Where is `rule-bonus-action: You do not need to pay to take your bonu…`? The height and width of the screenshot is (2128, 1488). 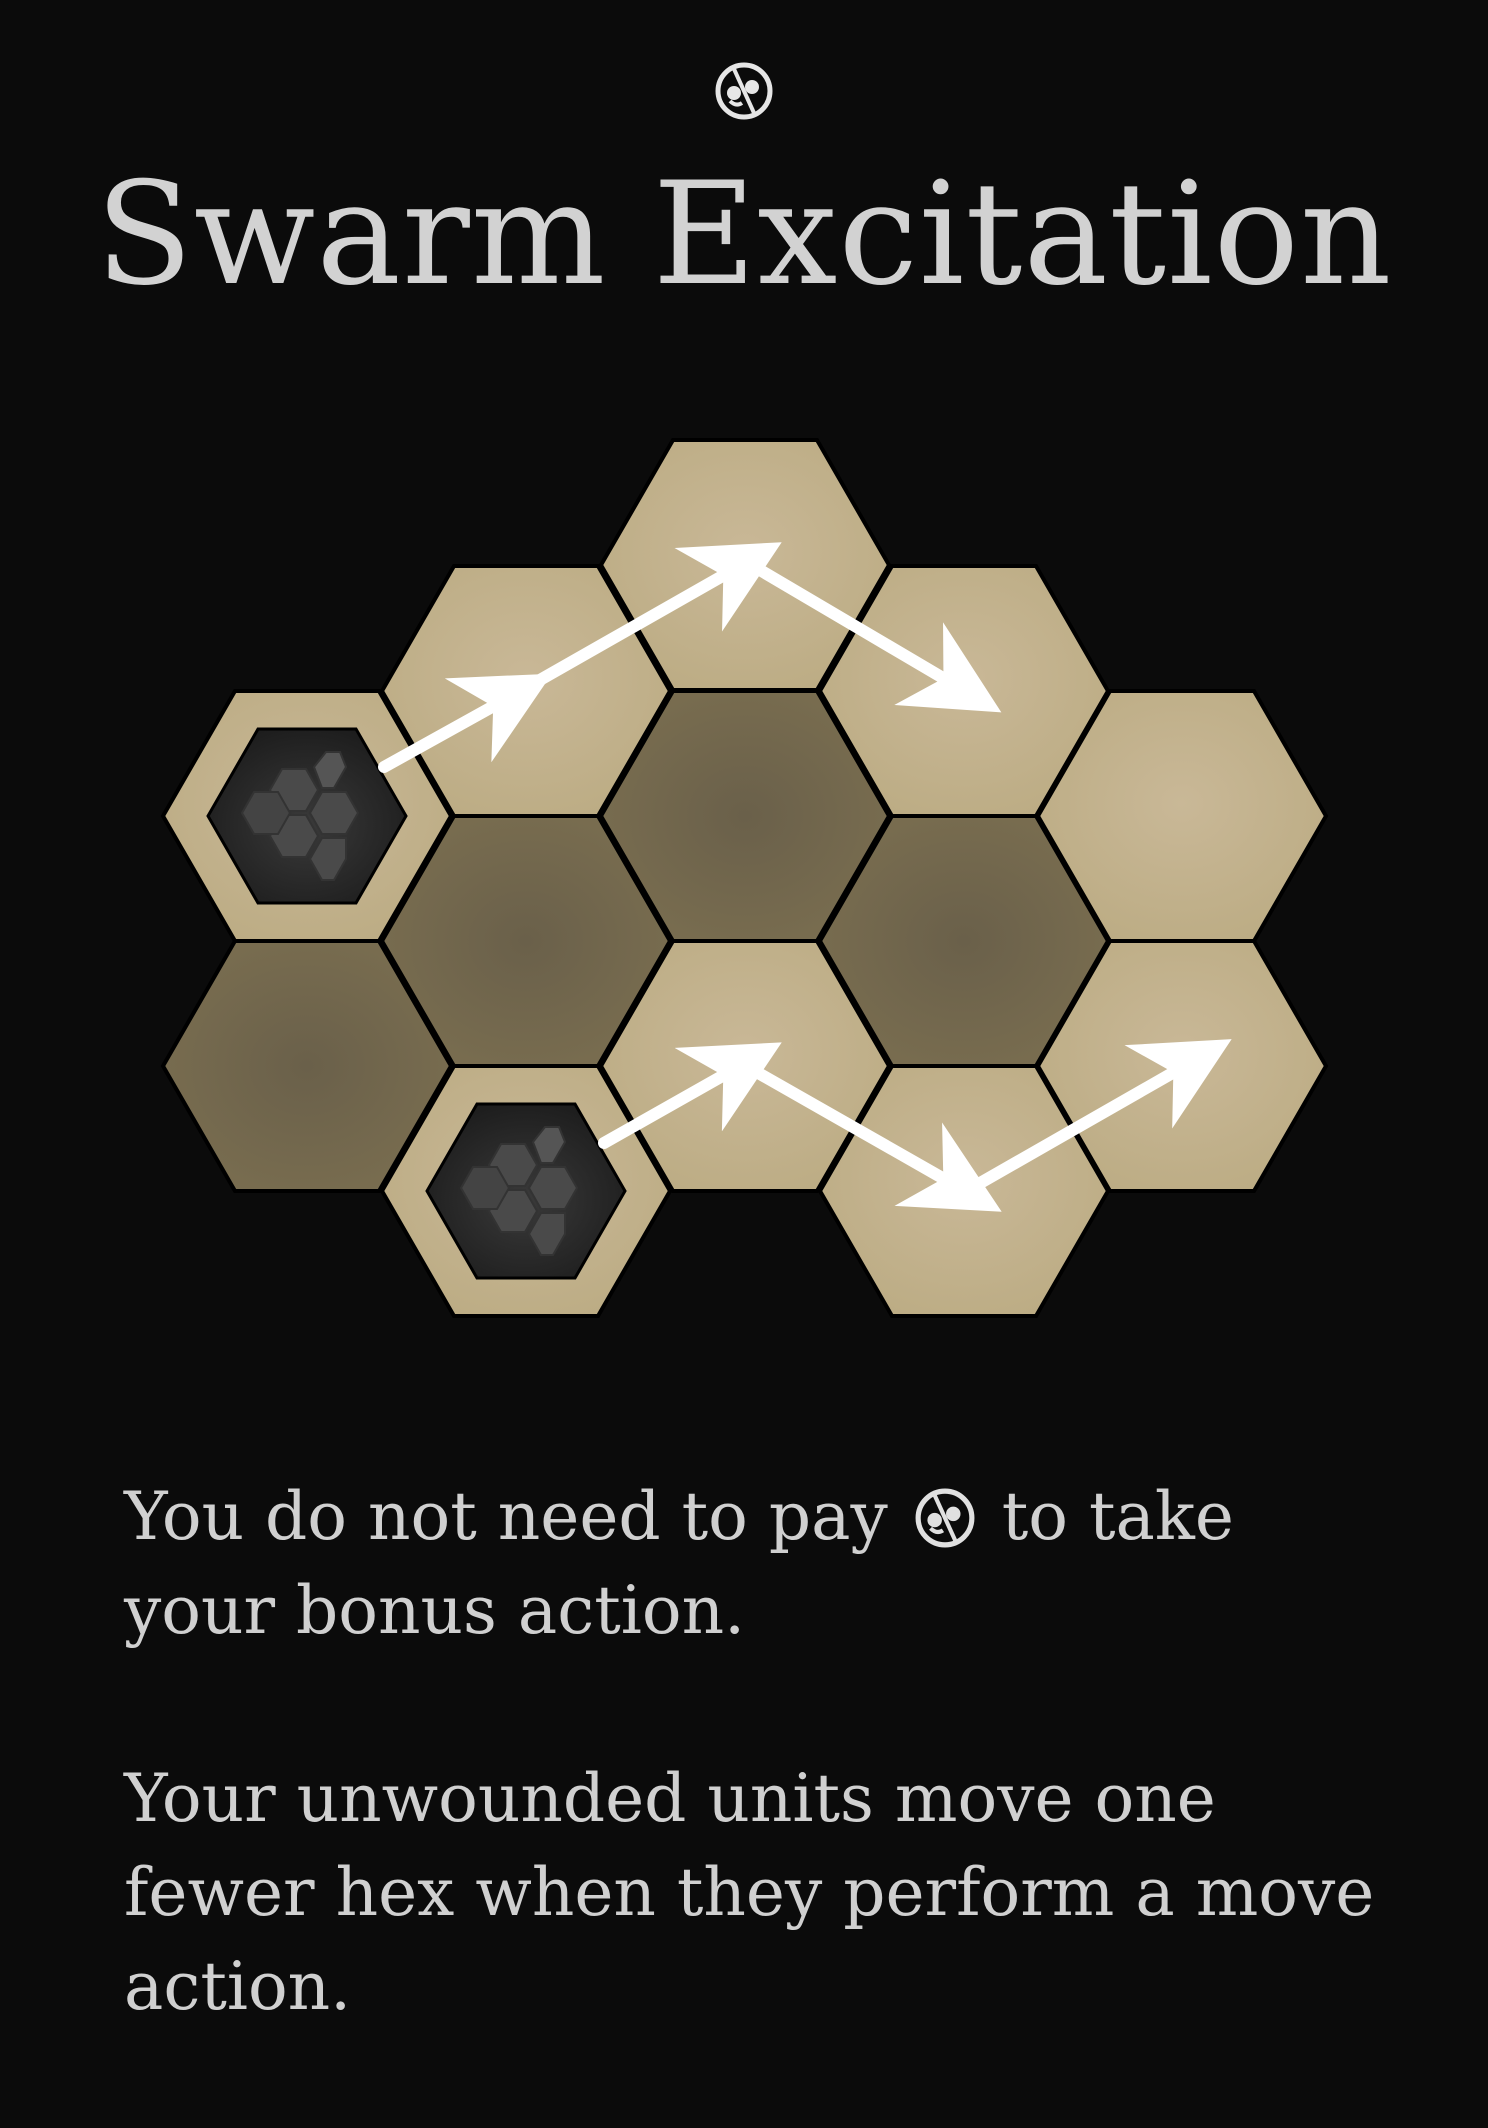
rule-bonus-action: You do not need to pay to take your bonu… is located at coordinates (679, 1563).